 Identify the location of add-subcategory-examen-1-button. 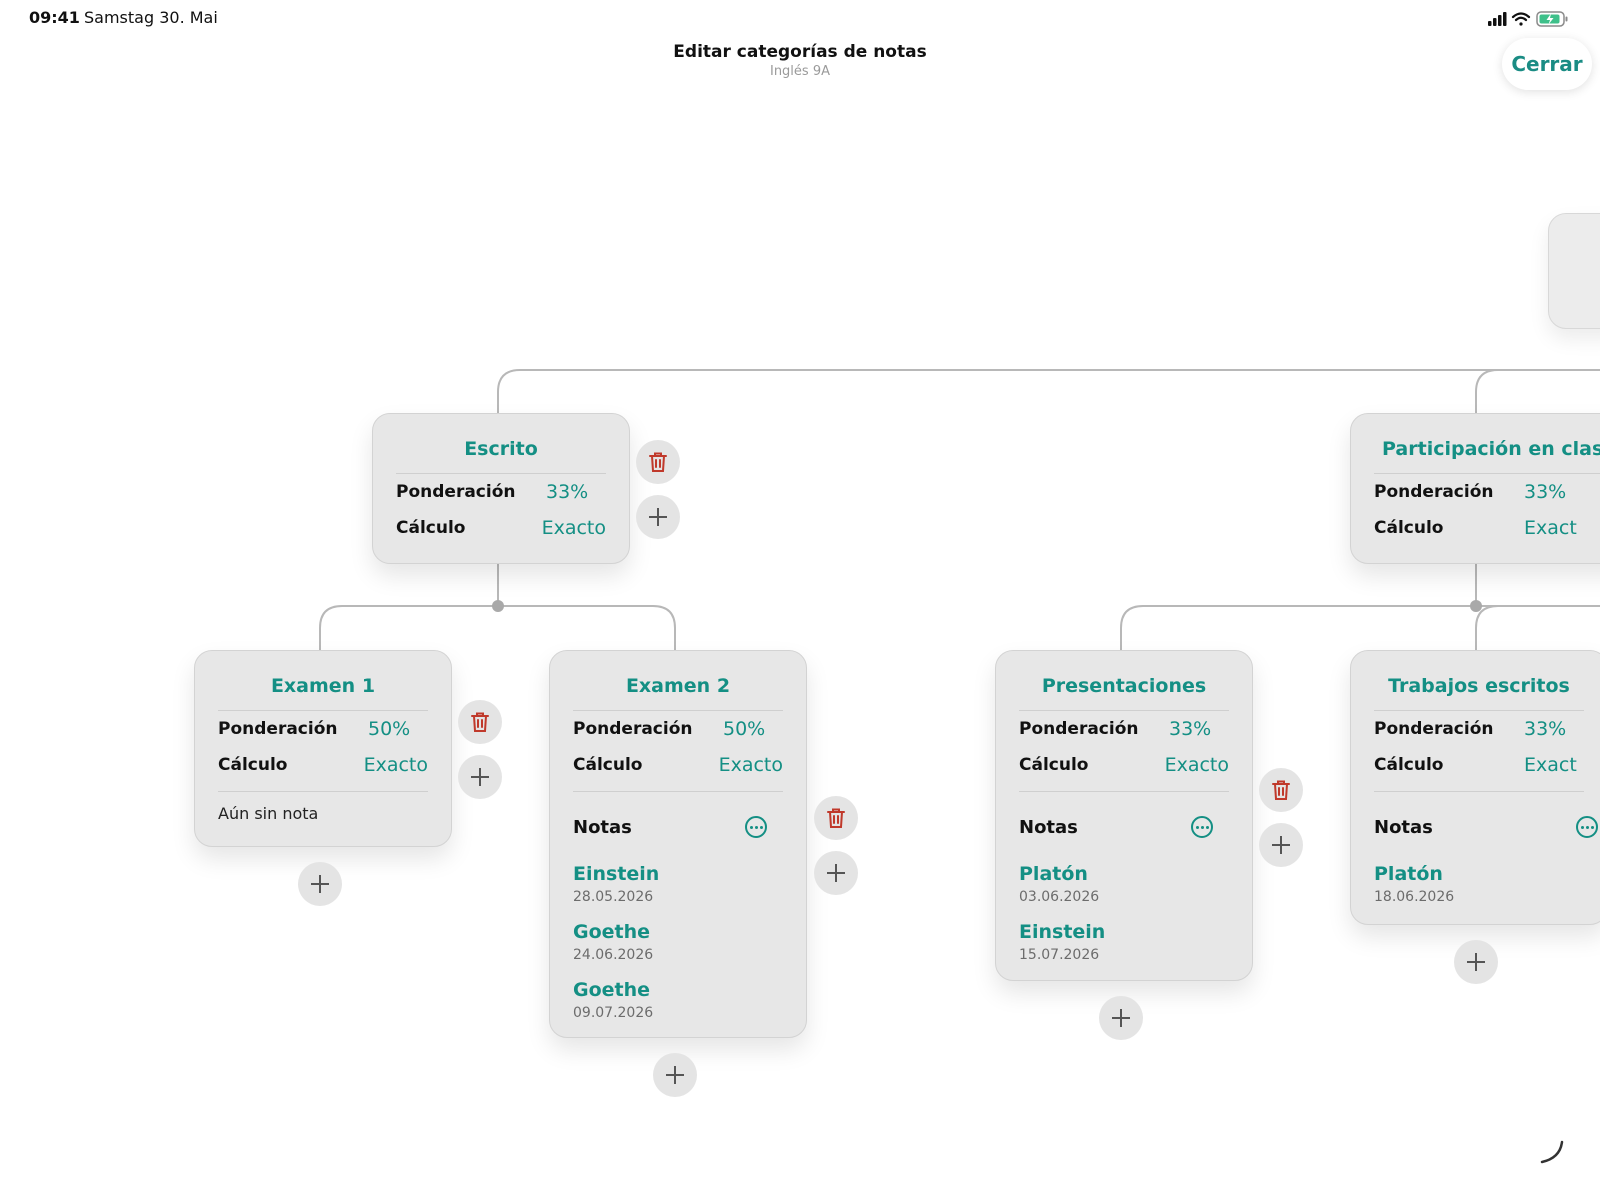
(480, 777).